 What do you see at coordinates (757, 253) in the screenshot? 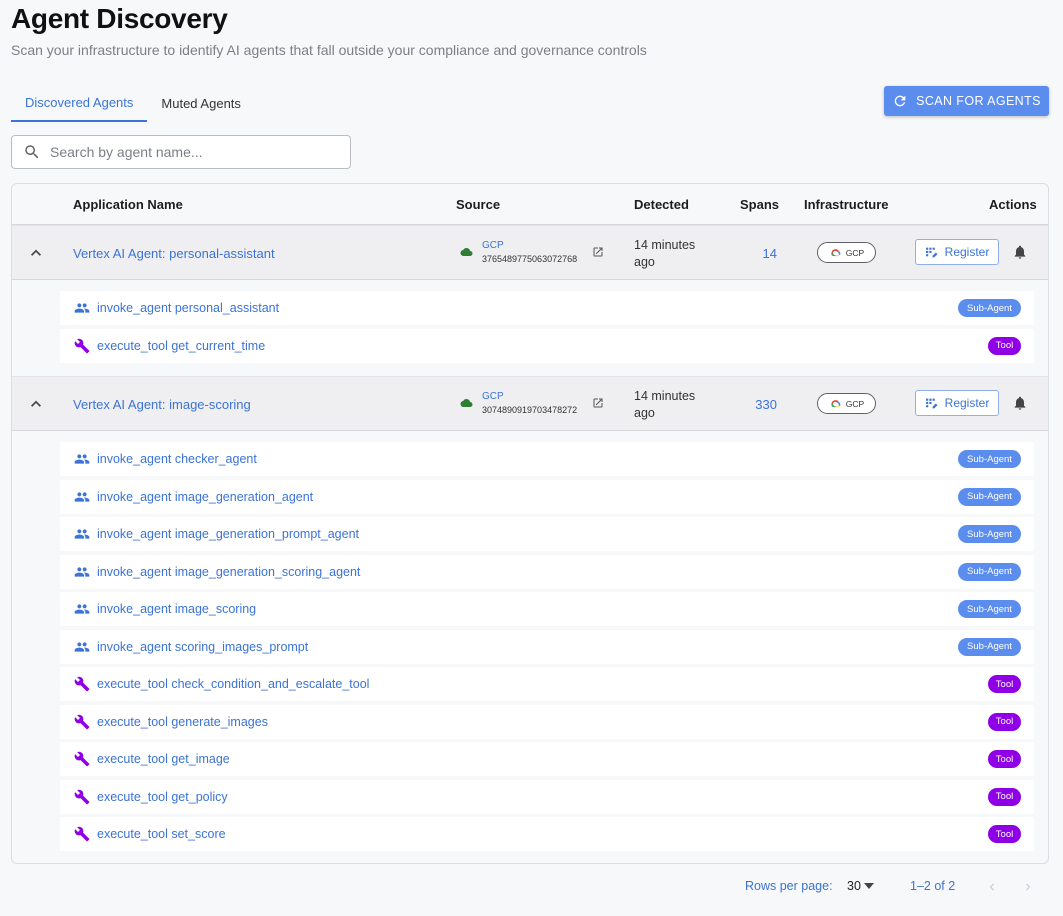
I see `spans-count-link: 14` at bounding box center [757, 253].